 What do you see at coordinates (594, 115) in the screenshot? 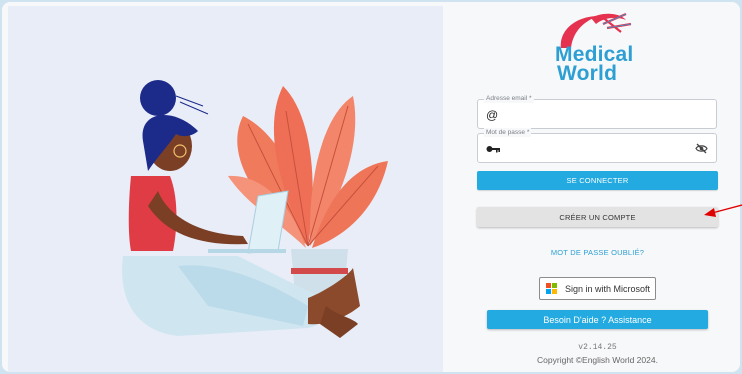
I see `email-input` at bounding box center [594, 115].